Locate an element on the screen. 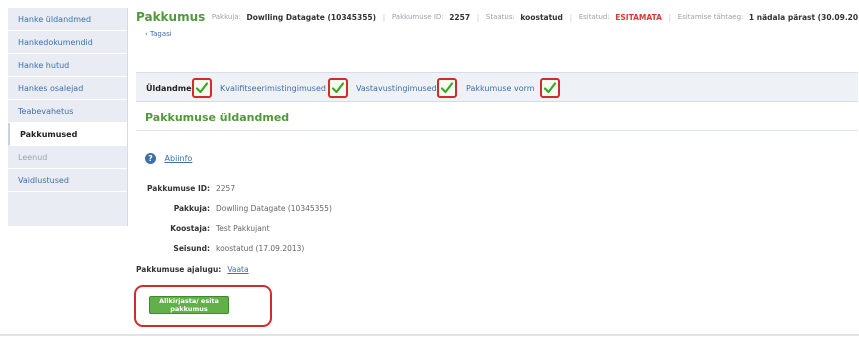 Image resolution: width=859 pixels, height=340 pixels. help-icon: ? is located at coordinates (150, 158).